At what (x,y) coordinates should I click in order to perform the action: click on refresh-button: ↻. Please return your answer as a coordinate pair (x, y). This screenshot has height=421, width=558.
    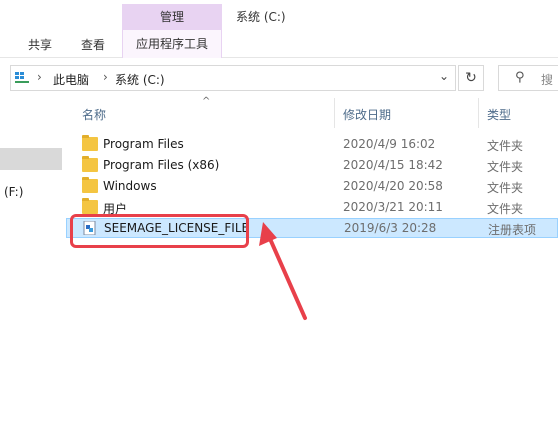
    Looking at the image, I should click on (471, 78).